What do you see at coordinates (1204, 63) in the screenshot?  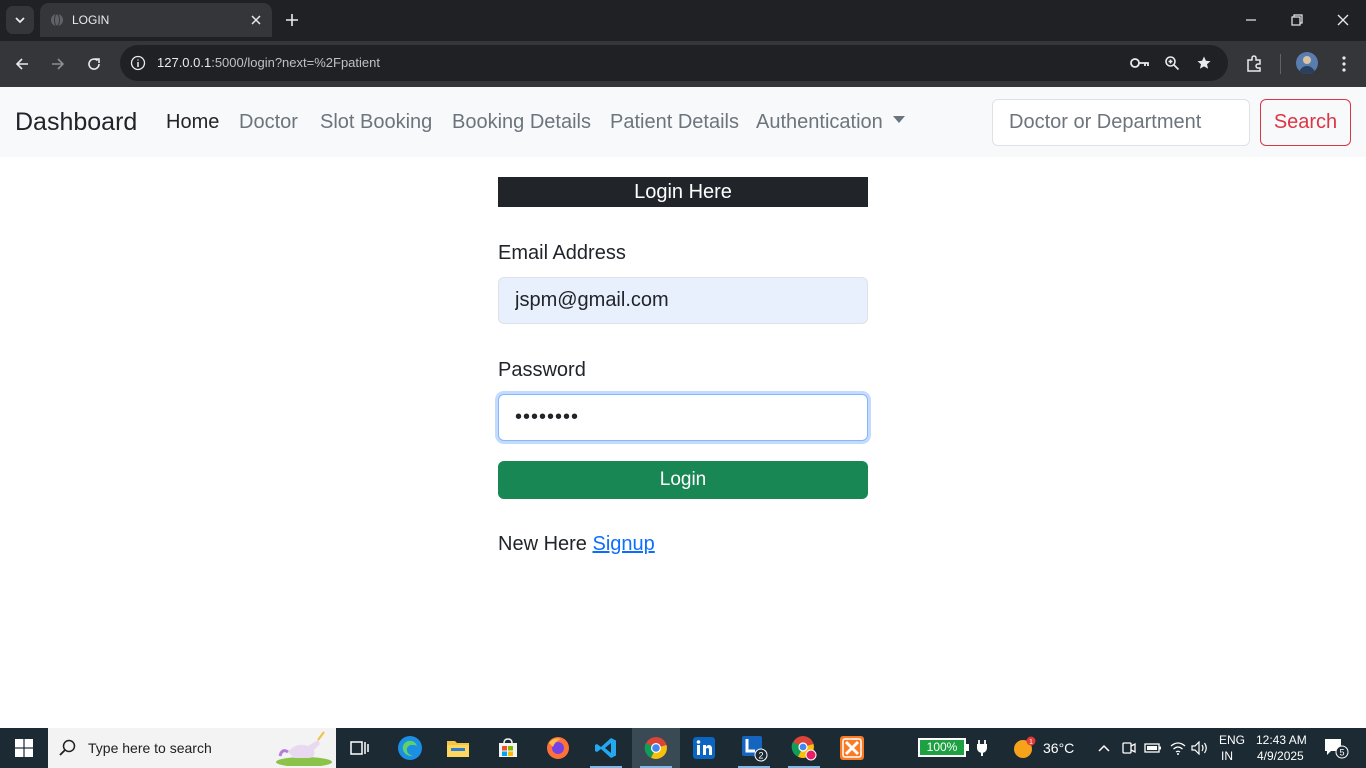 I see `bookmark-star-icon` at bounding box center [1204, 63].